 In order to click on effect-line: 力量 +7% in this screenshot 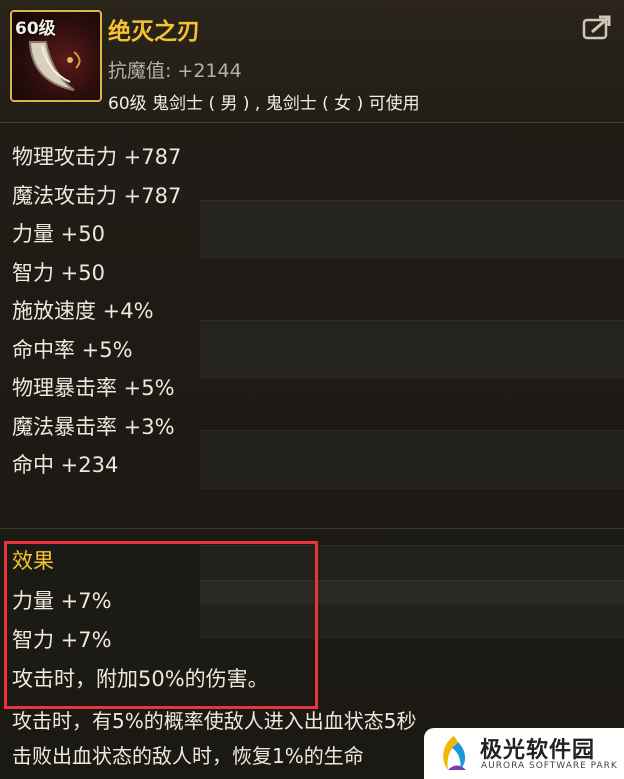, I will do `click(62, 601)`.